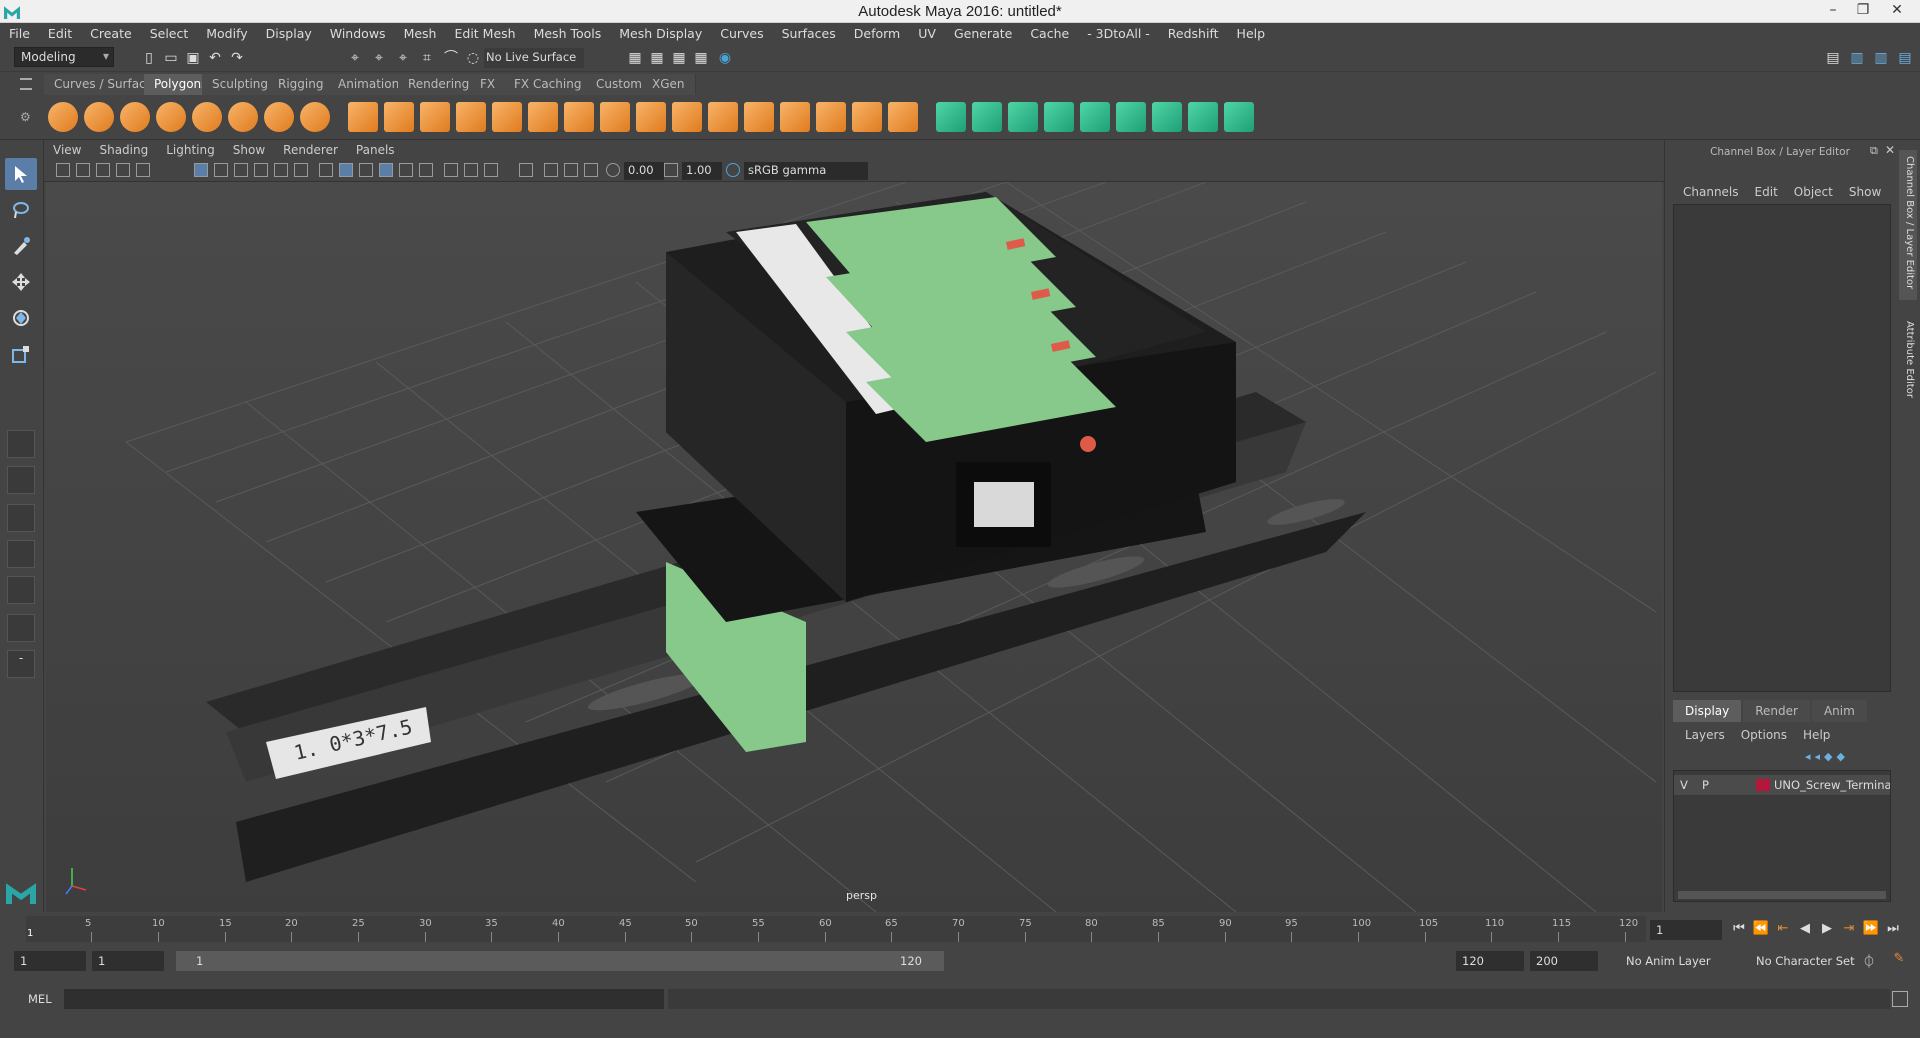  Describe the element at coordinates (1761, 930) in the screenshot. I see `step-back-frame-icon: ⏪` at that location.